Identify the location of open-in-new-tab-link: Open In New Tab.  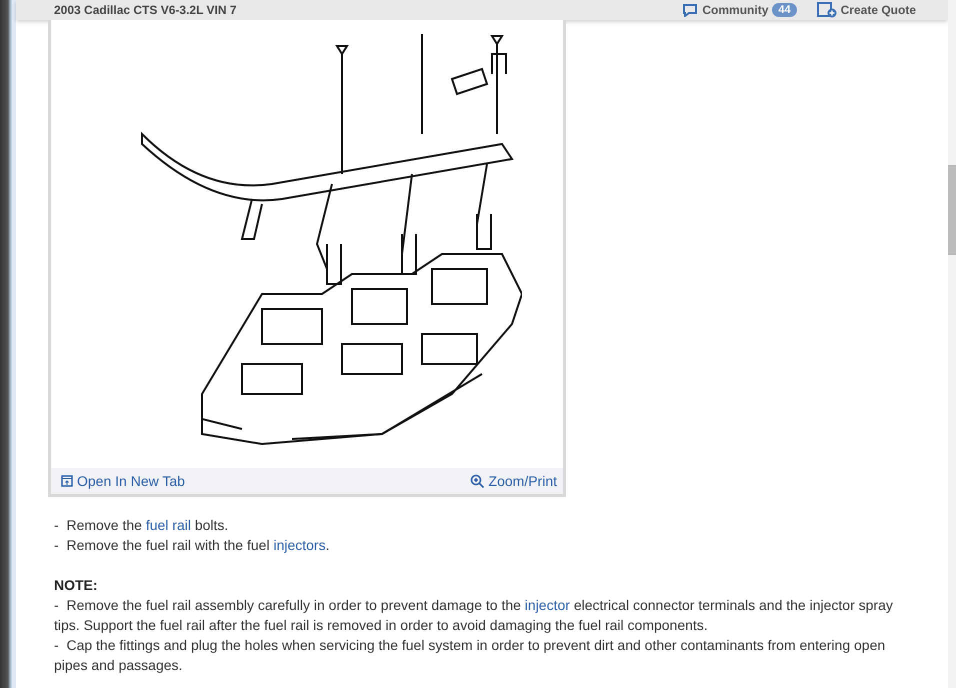
(123, 481).